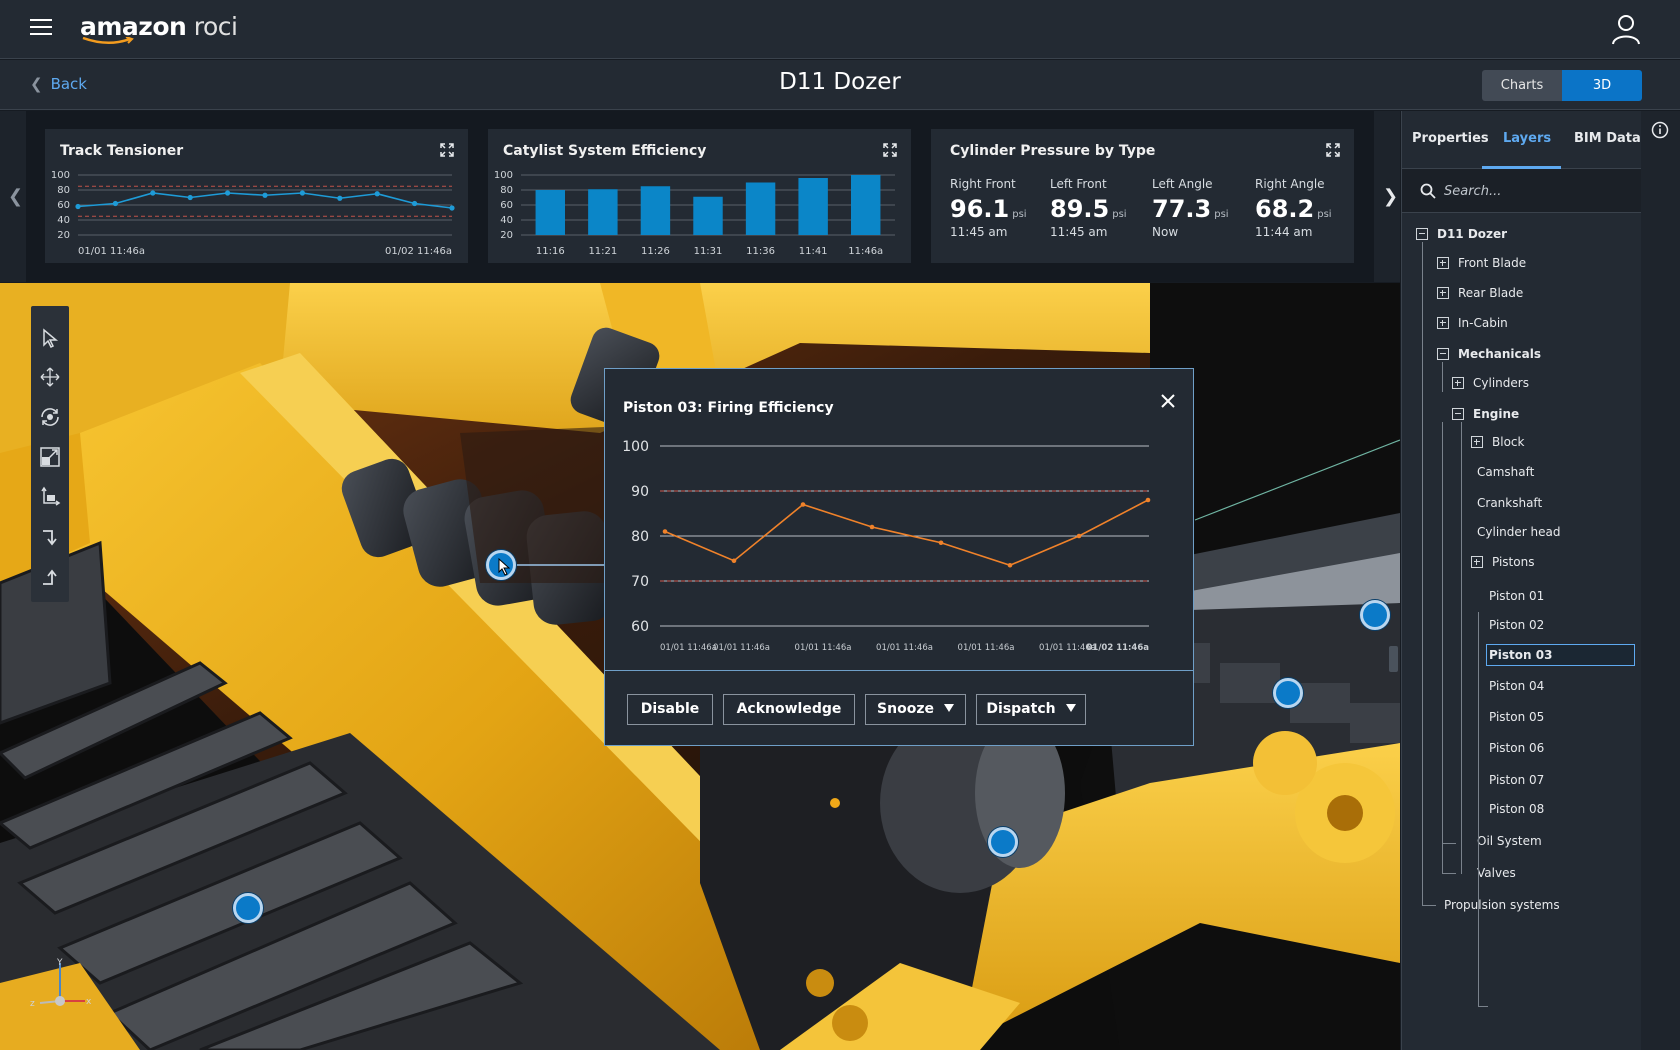 This screenshot has height=1050, width=1680. What do you see at coordinates (1516, 748) in the screenshot?
I see `tree-item-piston-06: Piston 06` at bounding box center [1516, 748].